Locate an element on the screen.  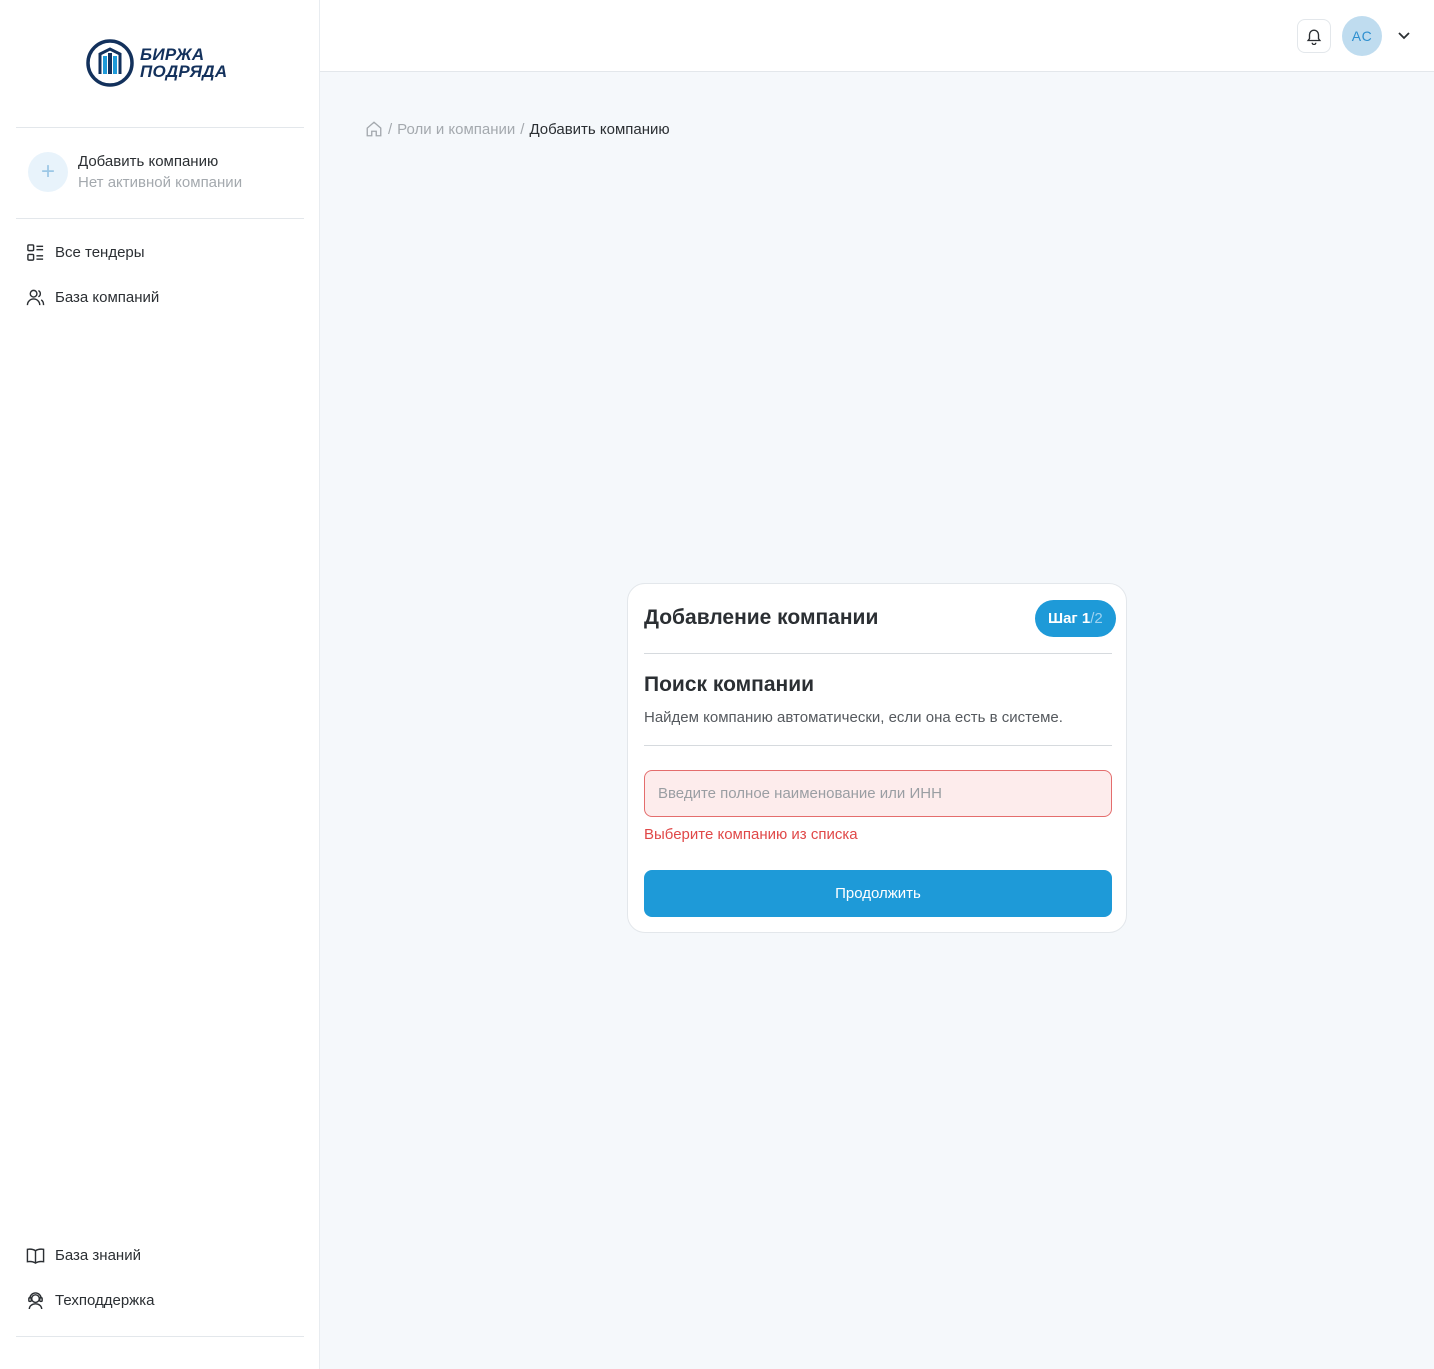
user-avatar: AC is located at coordinates (1362, 36).